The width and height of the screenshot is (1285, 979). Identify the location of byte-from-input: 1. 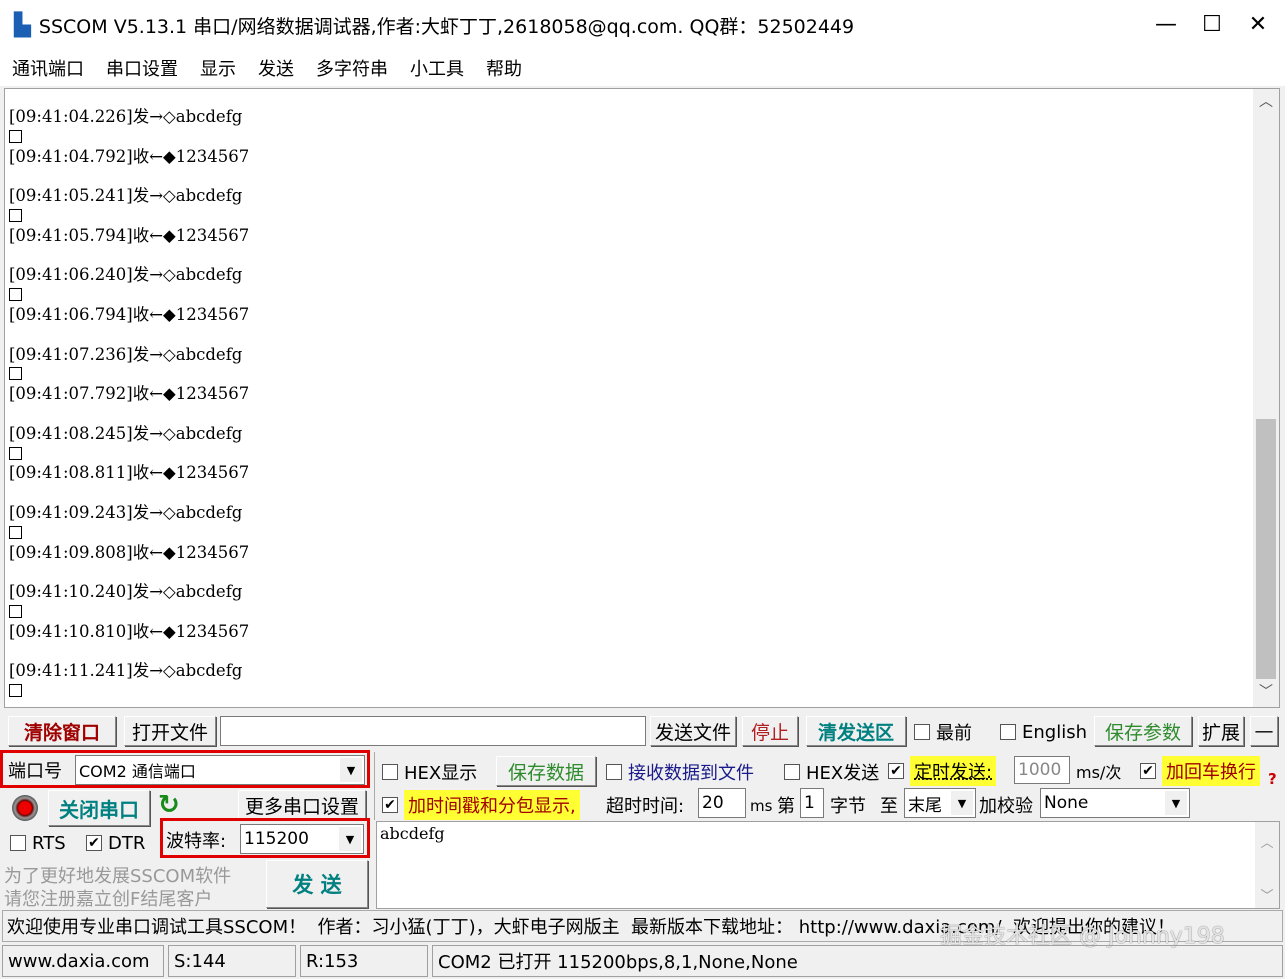
(812, 803).